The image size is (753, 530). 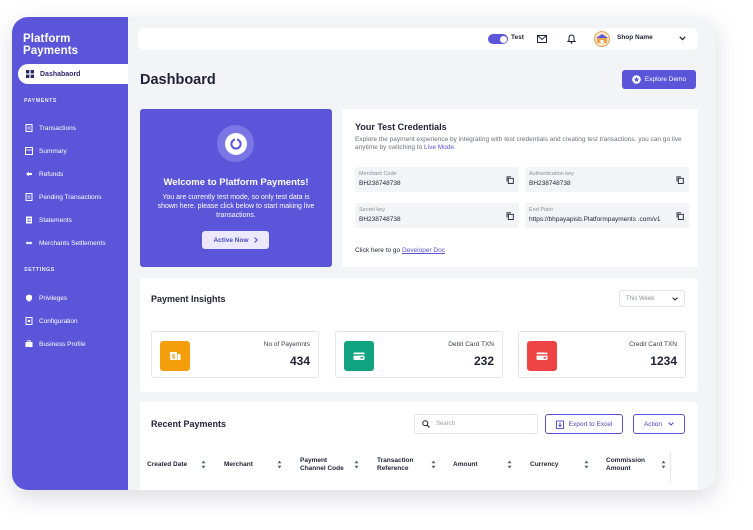 What do you see at coordinates (62, 344) in the screenshot?
I see `sidebar-item-label: Business Profile` at bounding box center [62, 344].